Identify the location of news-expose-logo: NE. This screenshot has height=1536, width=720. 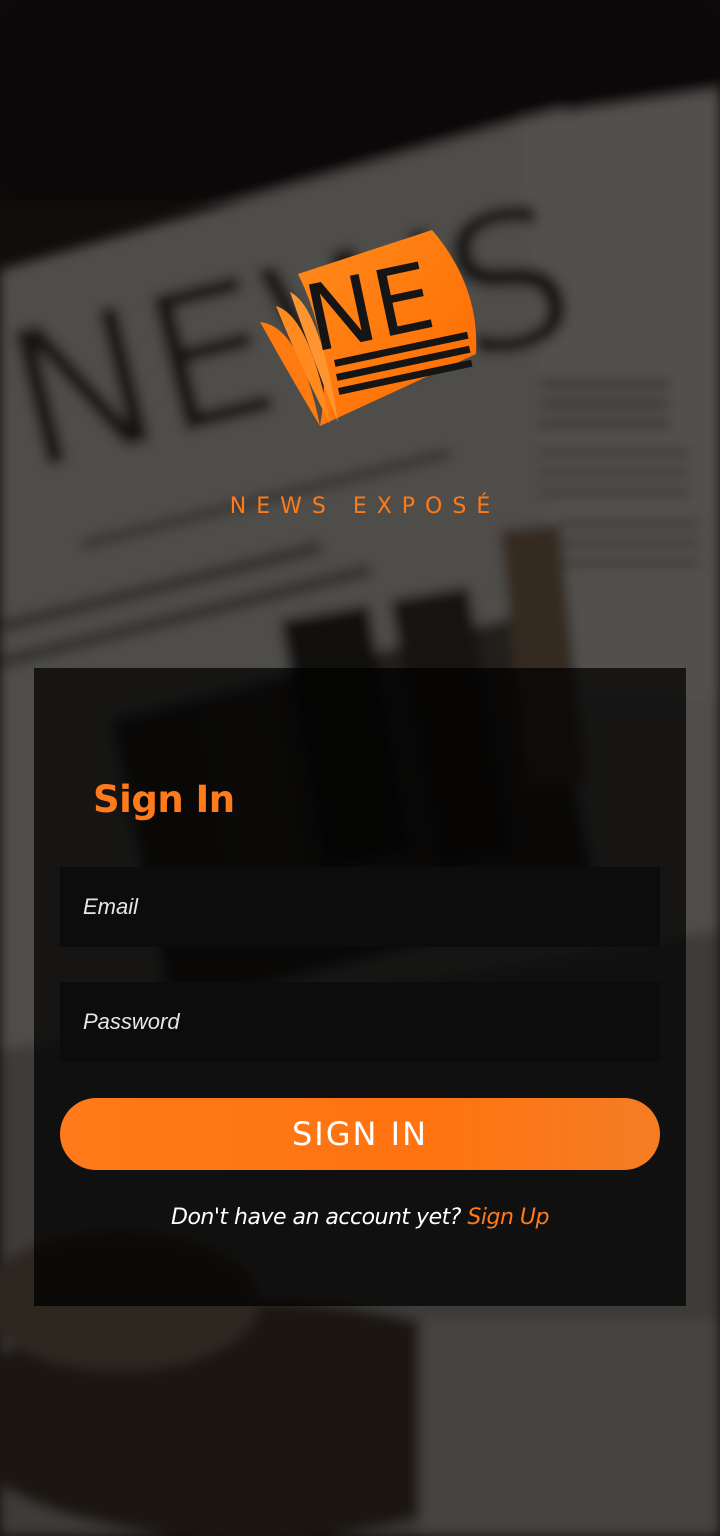
(370, 331).